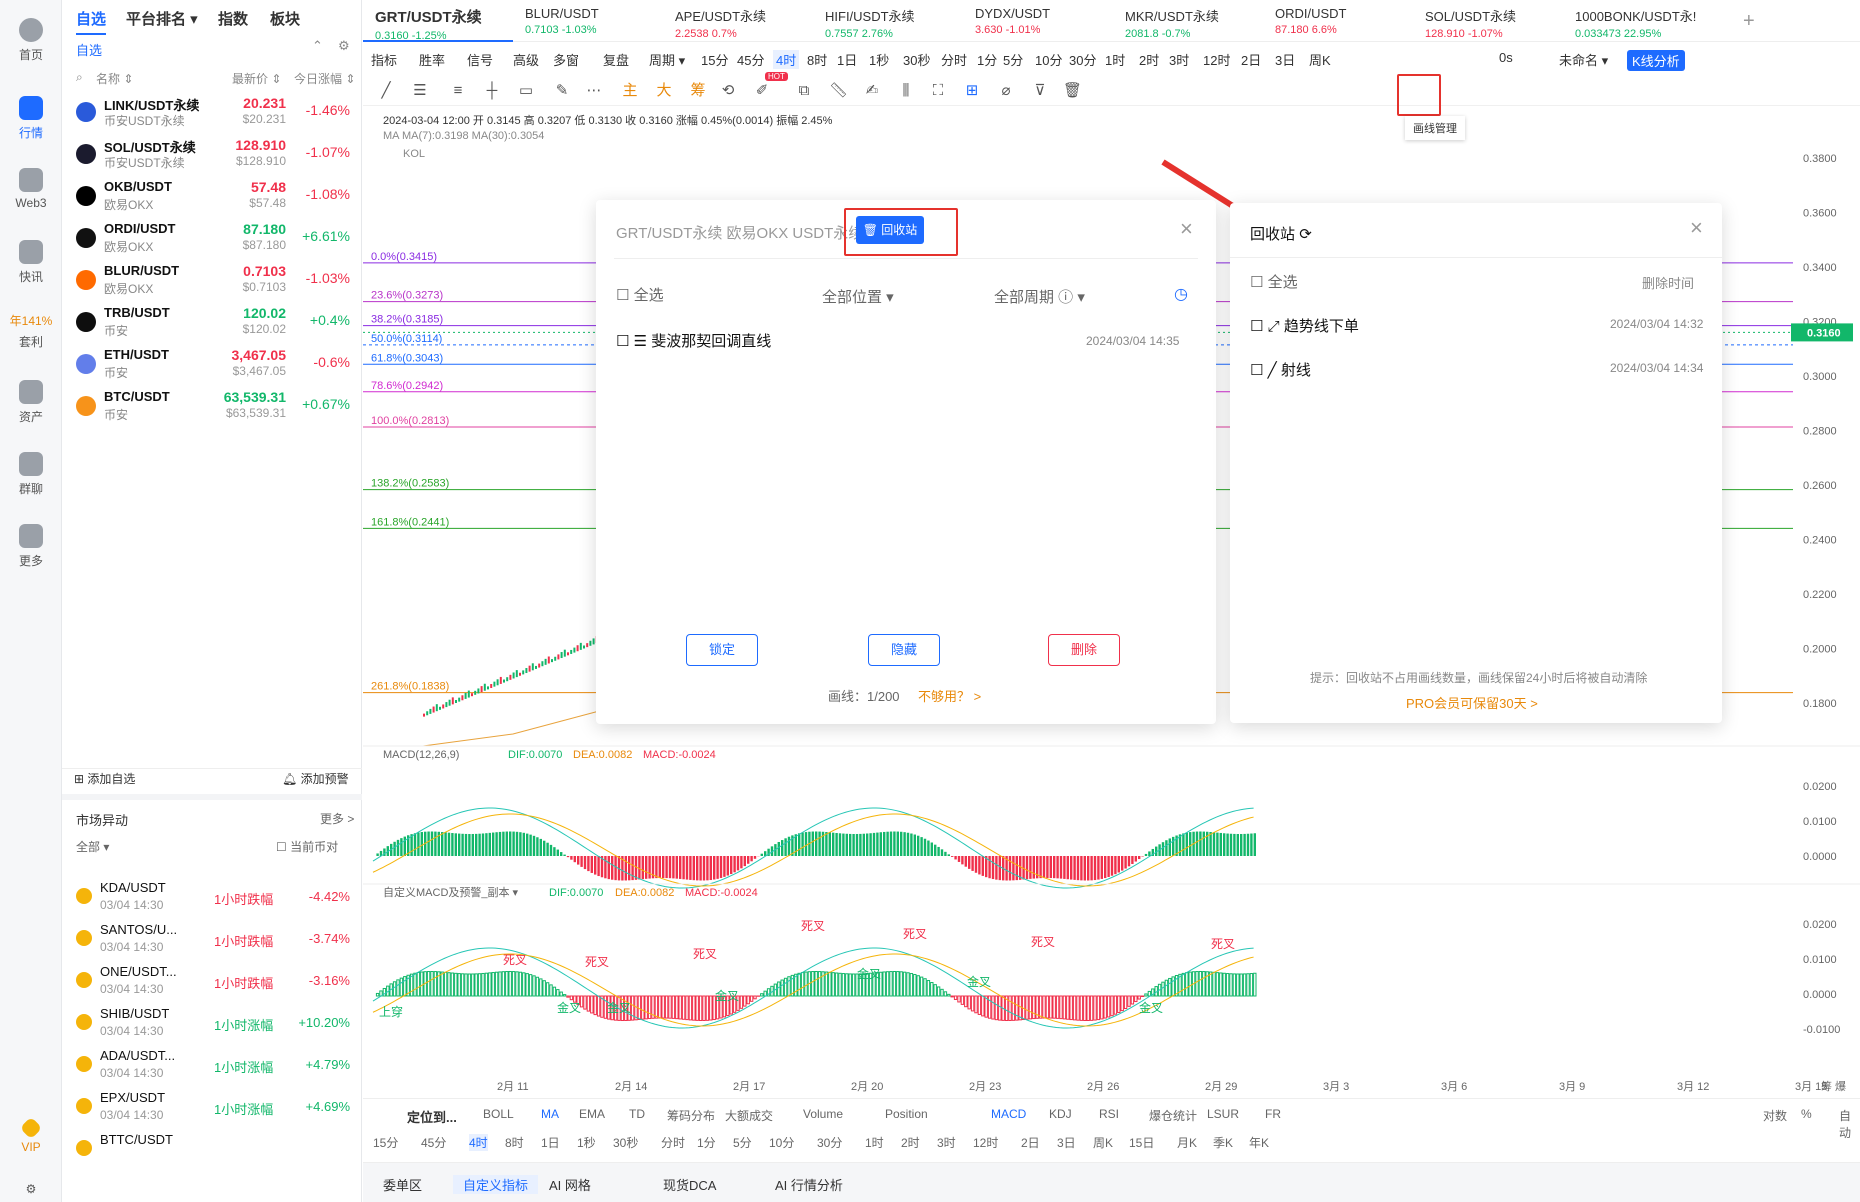  Describe the element at coordinates (1251, 59) in the screenshot. I see `toolbar-item: 2日` at that location.